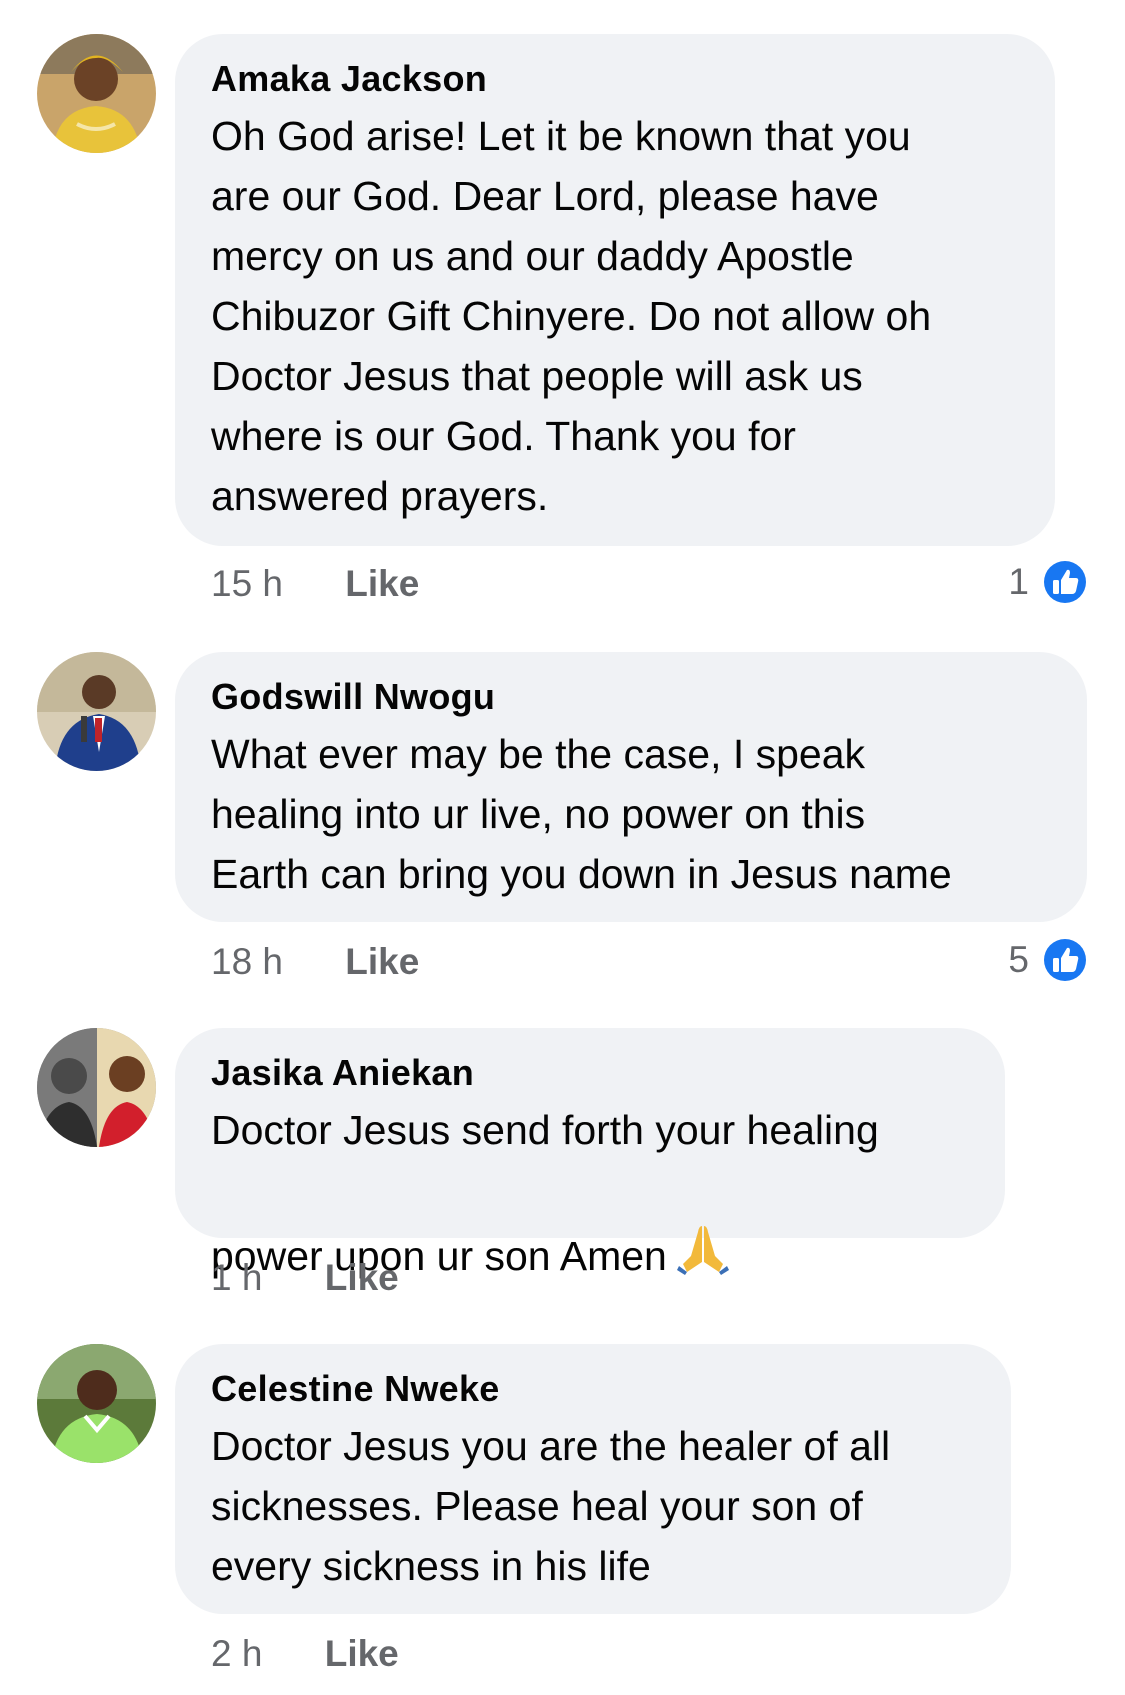 The height and width of the screenshot is (1695, 1125). I want to click on reaction-count: 1, so click(1018, 581).